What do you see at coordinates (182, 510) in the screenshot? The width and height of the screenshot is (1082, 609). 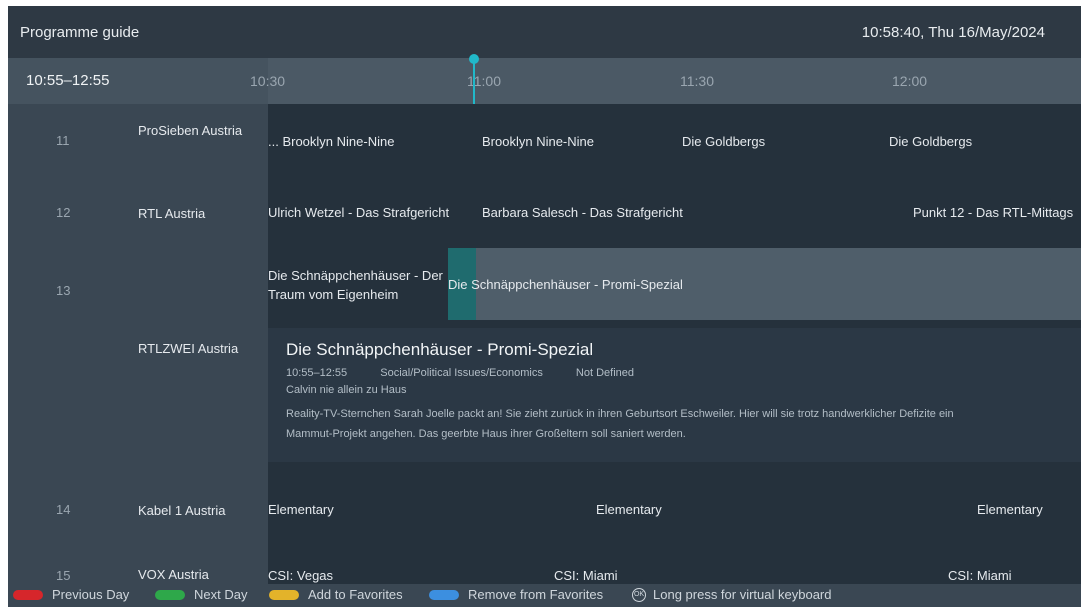 I see `channel-name: Kabel 1 Austria` at bounding box center [182, 510].